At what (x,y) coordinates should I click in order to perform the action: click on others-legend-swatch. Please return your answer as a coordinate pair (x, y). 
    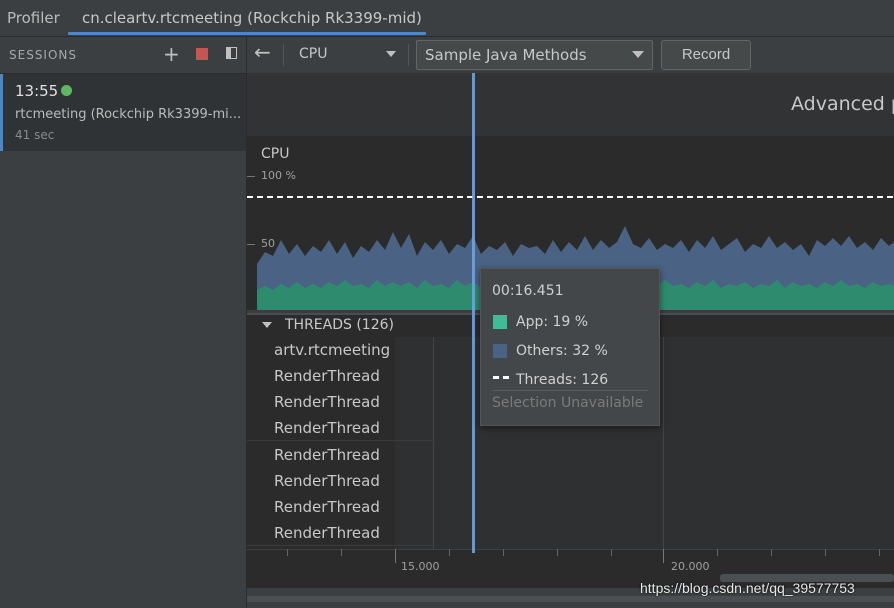
    Looking at the image, I should click on (500, 351).